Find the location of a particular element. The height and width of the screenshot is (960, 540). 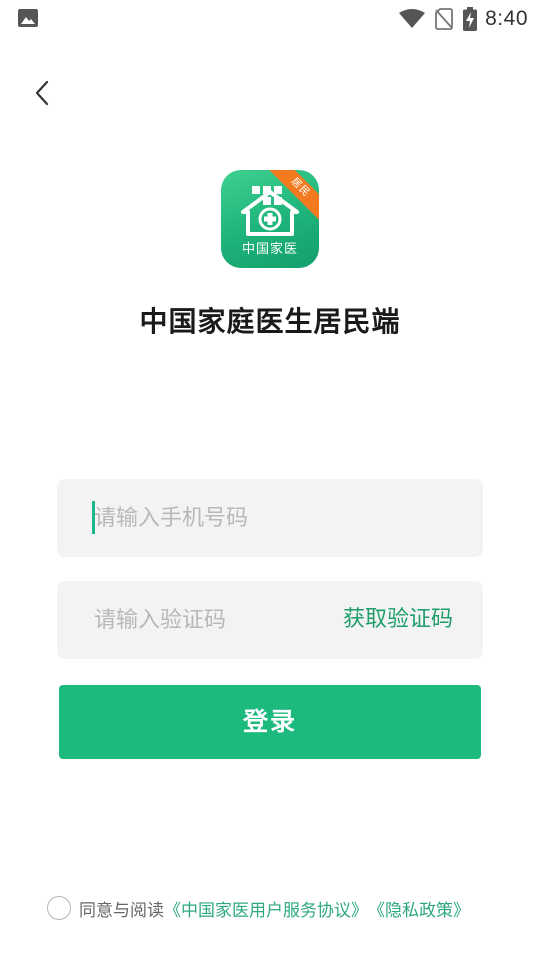

agreement: 同意与阅读 《中国家医用户服务协议》 《隐私政策》 is located at coordinates (258, 908).